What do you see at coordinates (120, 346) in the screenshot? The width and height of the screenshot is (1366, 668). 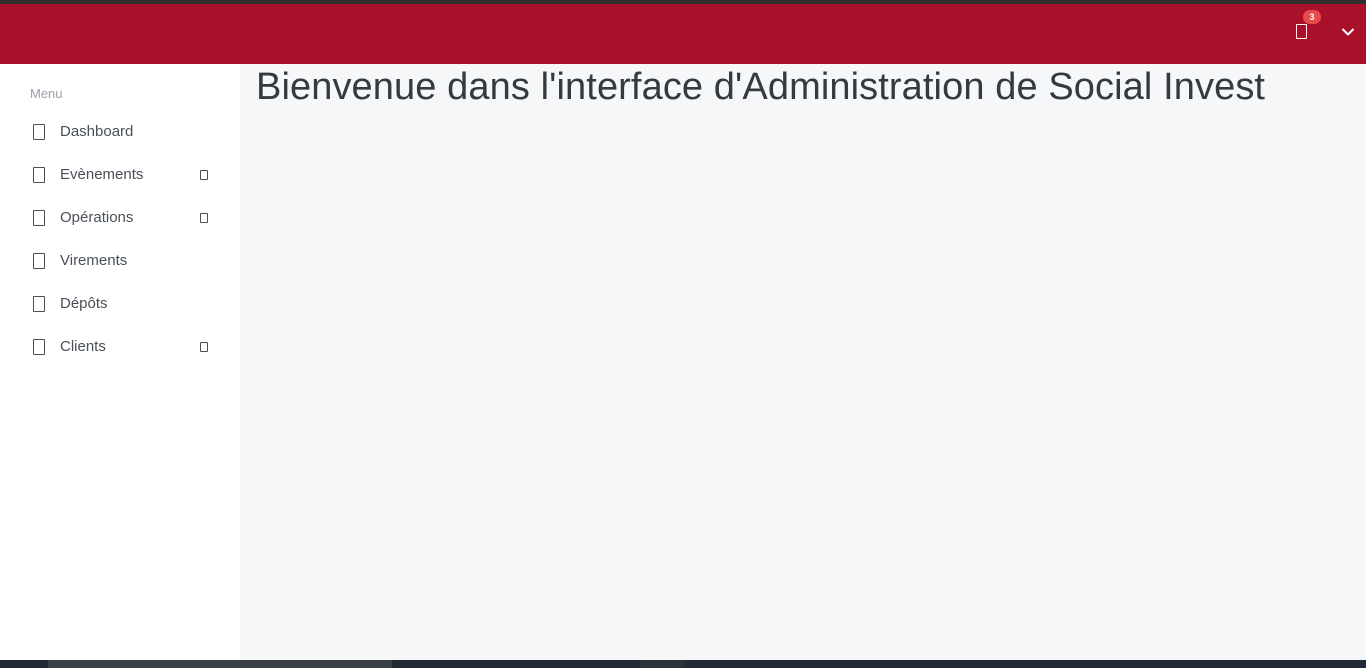 I see `sidebar-item-clients: Clients` at bounding box center [120, 346].